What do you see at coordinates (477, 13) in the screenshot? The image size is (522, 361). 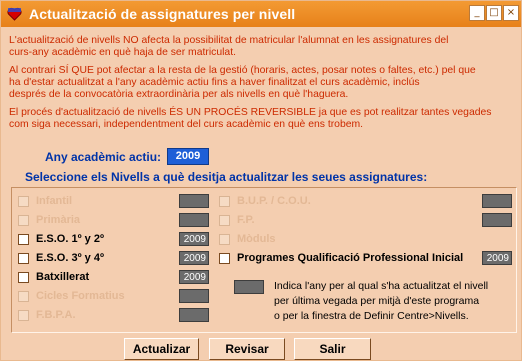 I see `minimize-button: _` at bounding box center [477, 13].